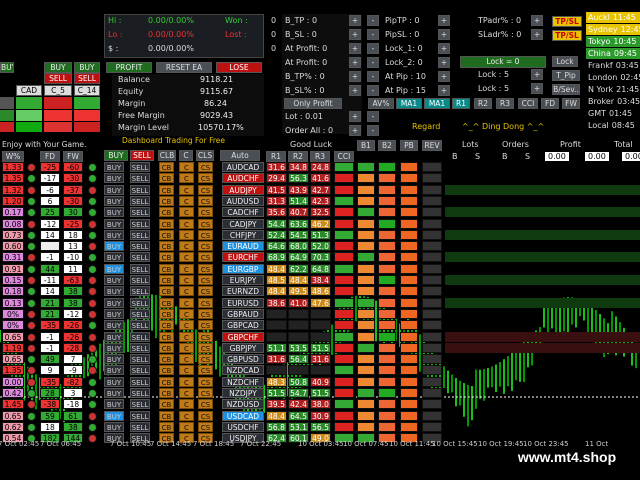  I want to click on reset-ea-button: RESET EA, so click(184, 67).